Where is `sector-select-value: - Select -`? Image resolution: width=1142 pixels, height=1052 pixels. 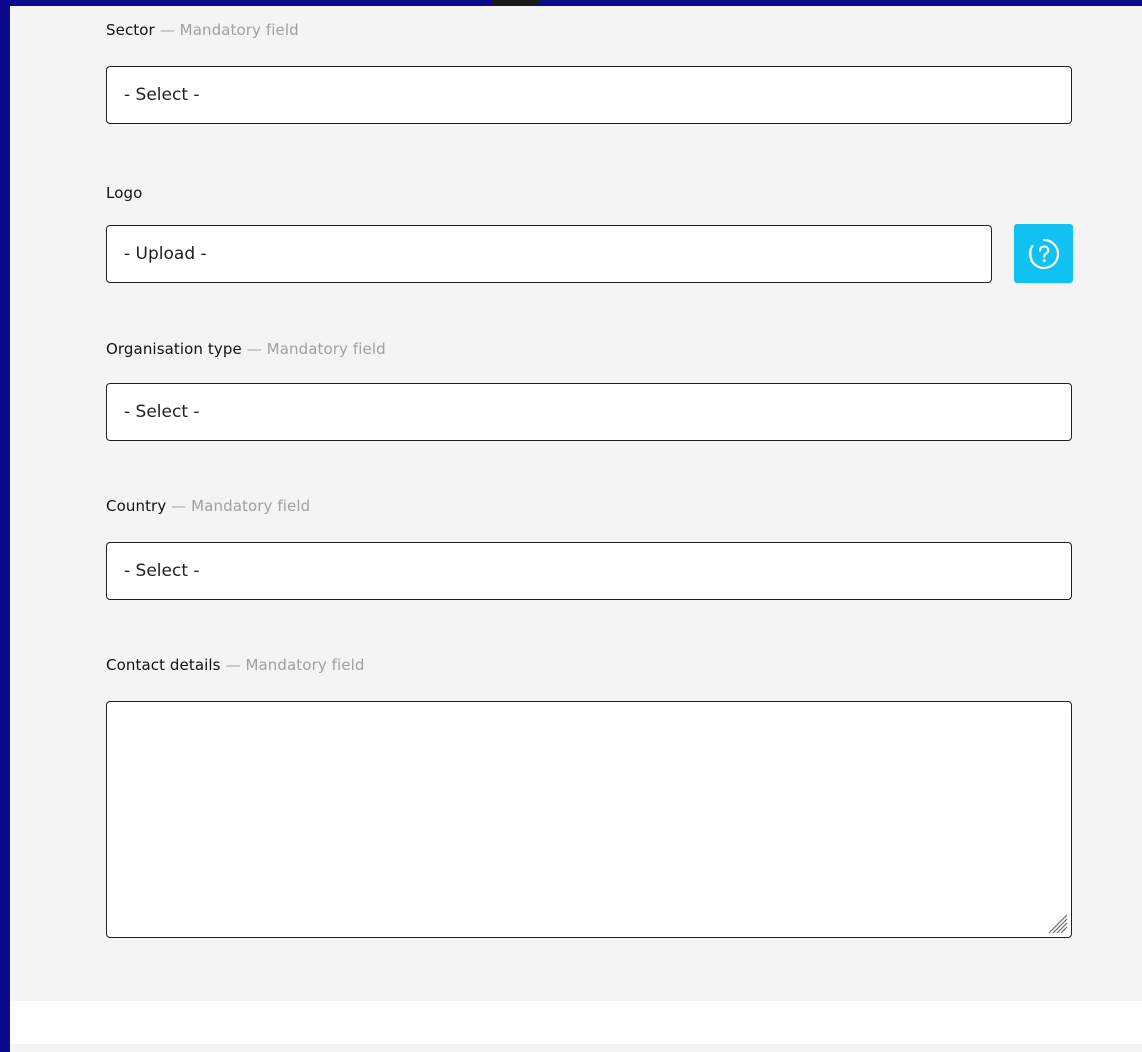
sector-select-value: - Select - is located at coordinates (162, 95).